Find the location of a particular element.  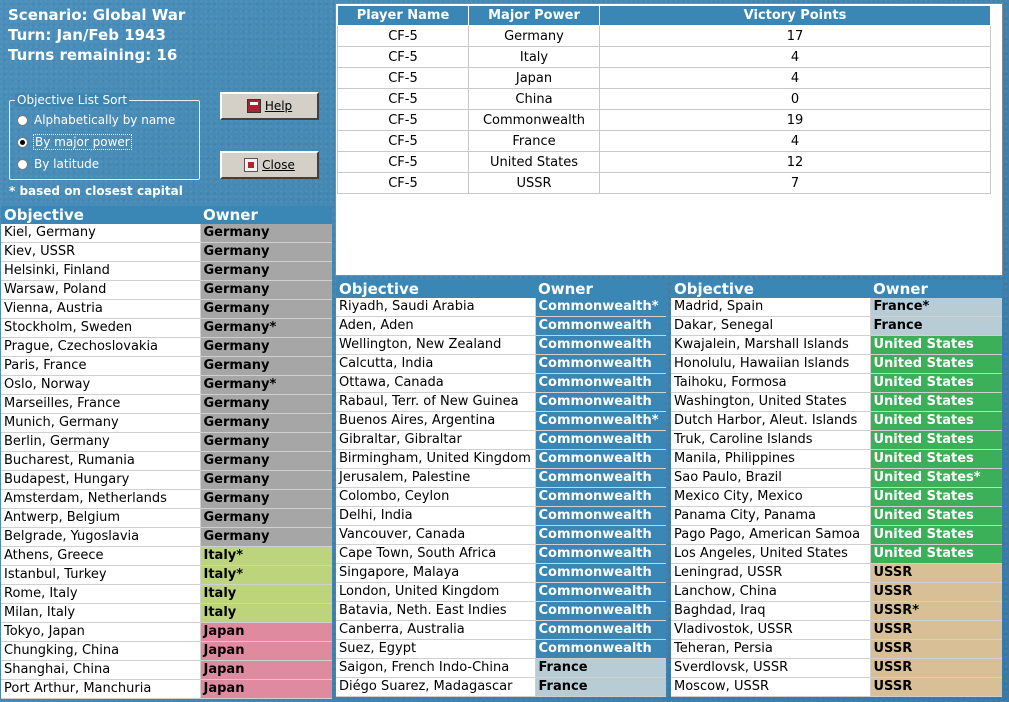

sort-group-legend: Objective List Sort is located at coordinates (72, 100).